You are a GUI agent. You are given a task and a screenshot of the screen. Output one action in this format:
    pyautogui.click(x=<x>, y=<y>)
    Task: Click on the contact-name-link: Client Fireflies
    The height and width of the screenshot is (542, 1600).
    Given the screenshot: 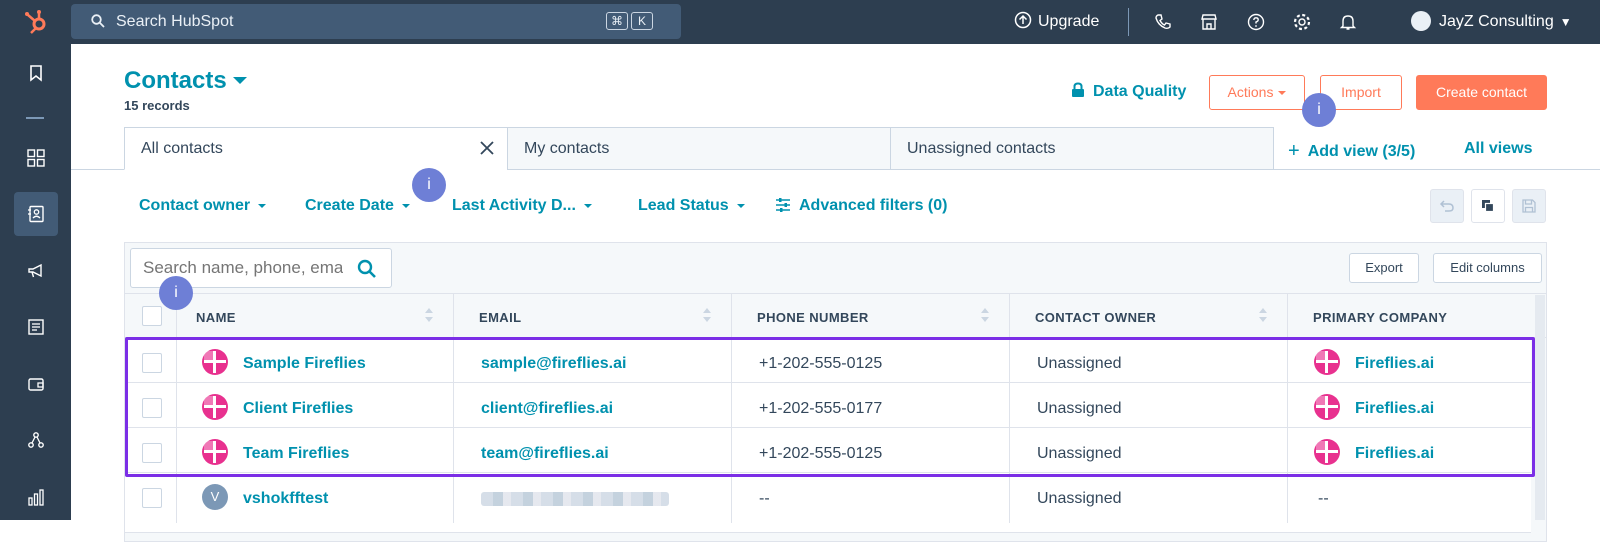 What is the action you would take?
    pyautogui.click(x=298, y=409)
    